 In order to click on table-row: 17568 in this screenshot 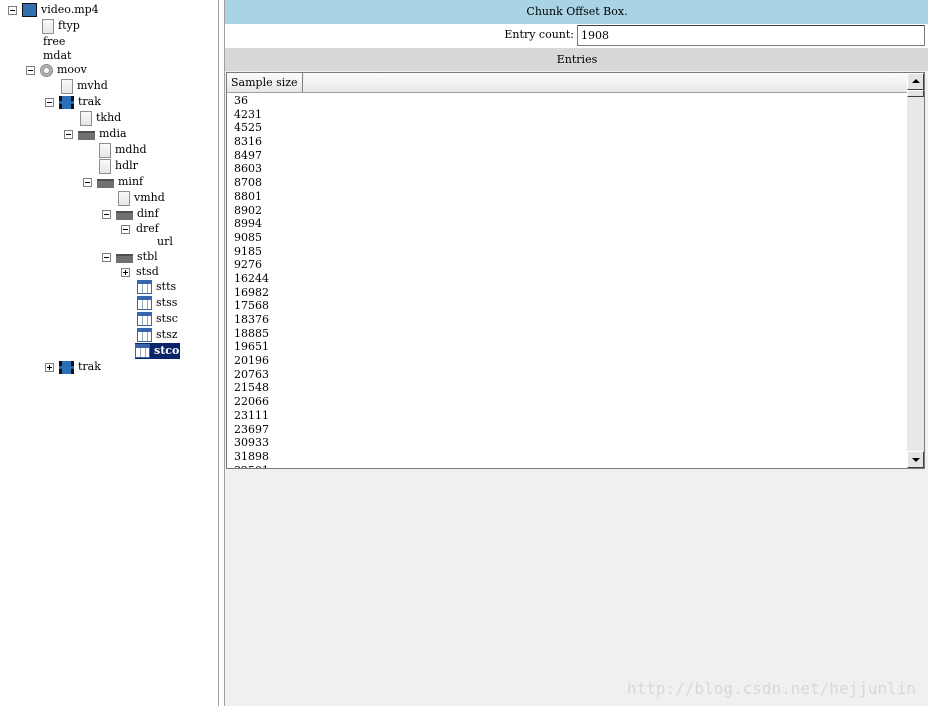, I will do `click(251, 306)`.